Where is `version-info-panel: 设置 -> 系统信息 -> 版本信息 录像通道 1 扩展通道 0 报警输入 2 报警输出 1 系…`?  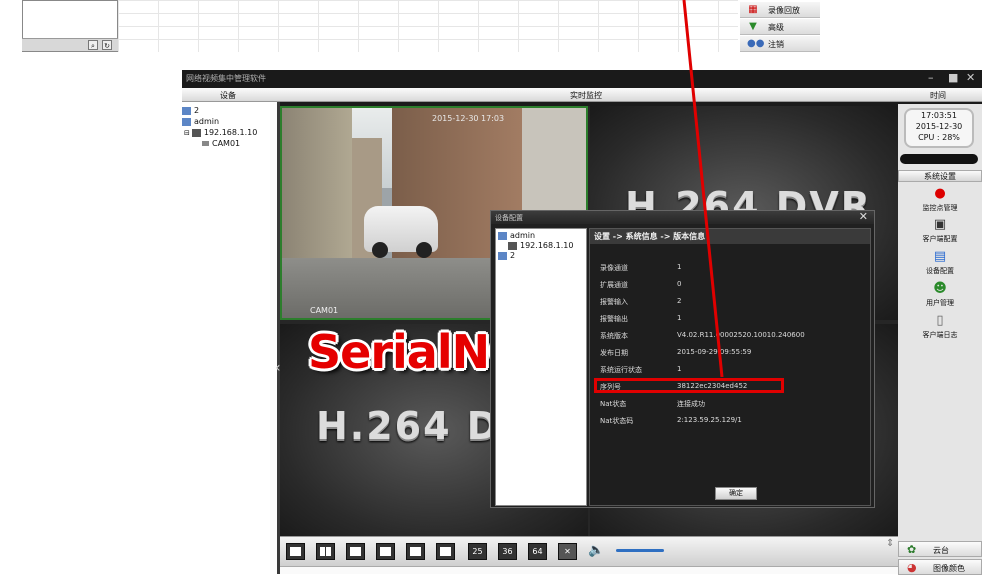 version-info-panel: 设置 -> 系统信息 -> 版本信息 录像通道 1 扩展通道 0 报警输入 2 报警输出 1 系… is located at coordinates (730, 367).